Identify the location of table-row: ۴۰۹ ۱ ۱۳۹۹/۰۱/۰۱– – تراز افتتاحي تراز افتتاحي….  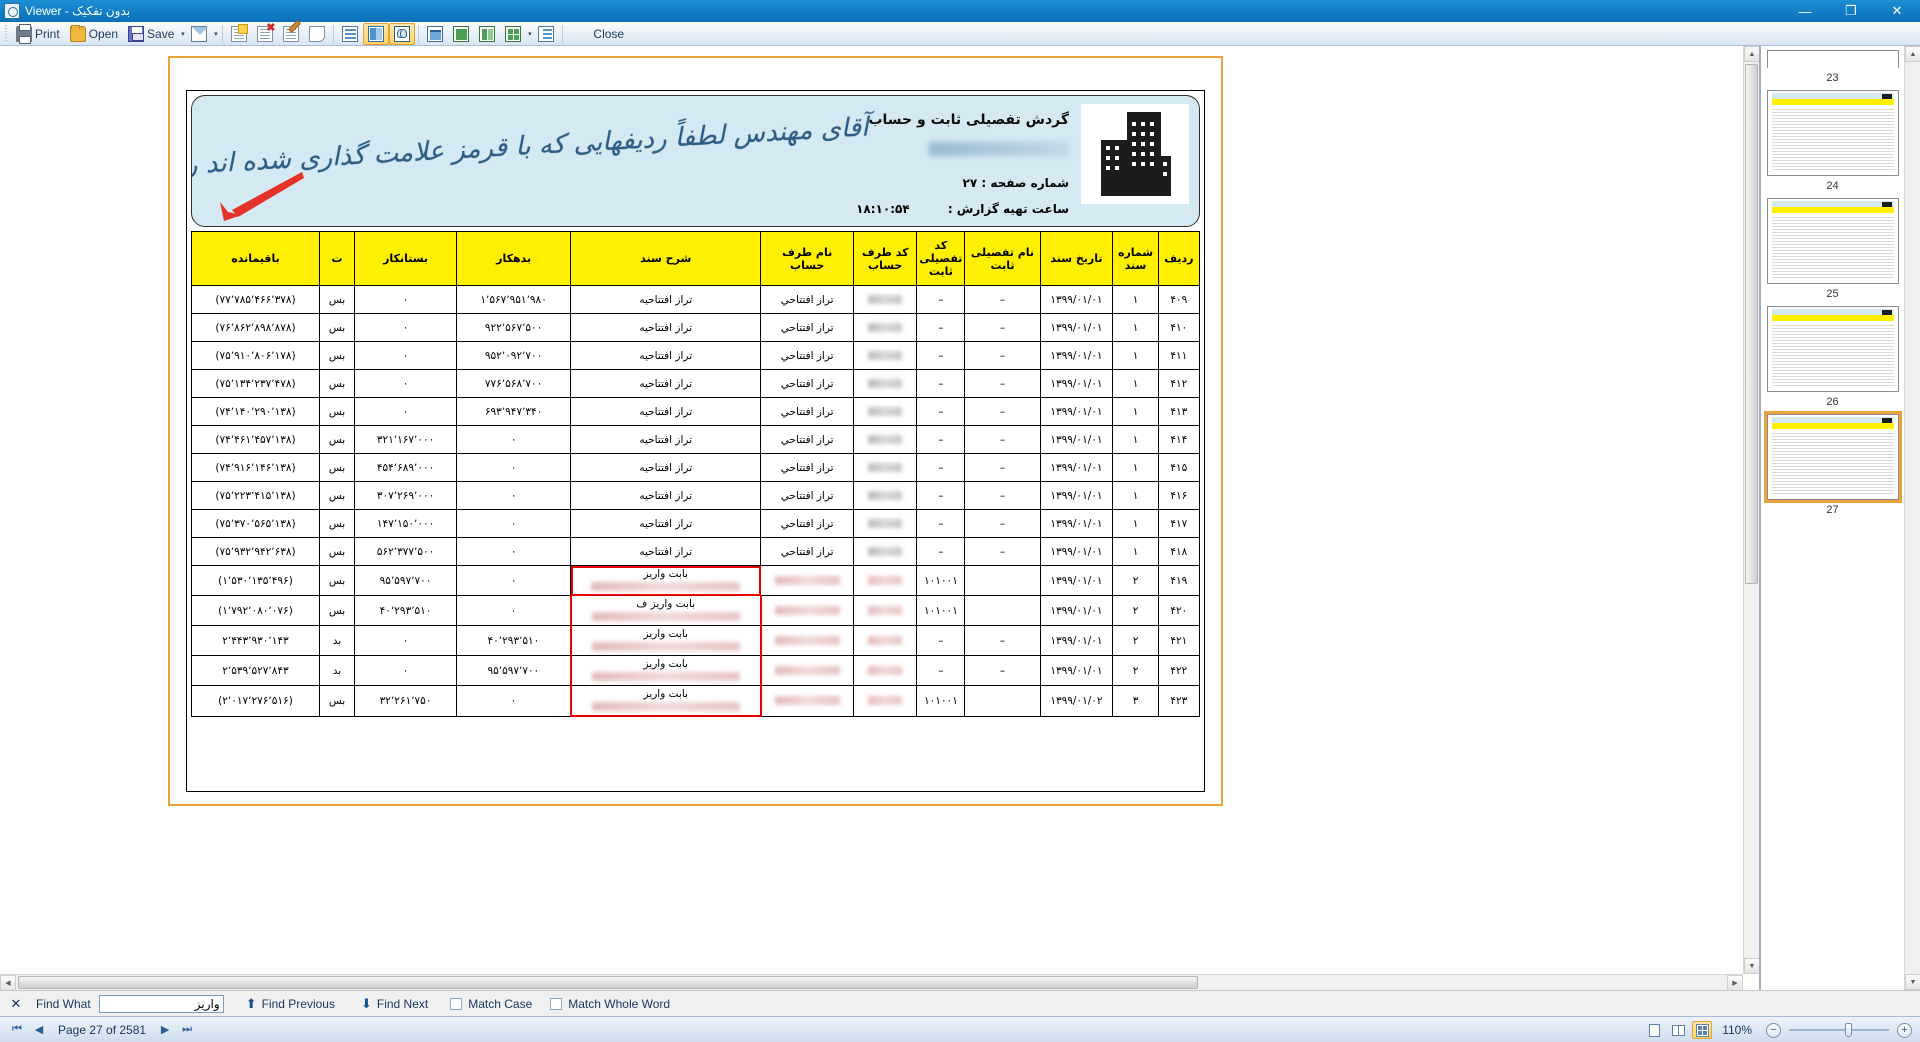
(696, 299).